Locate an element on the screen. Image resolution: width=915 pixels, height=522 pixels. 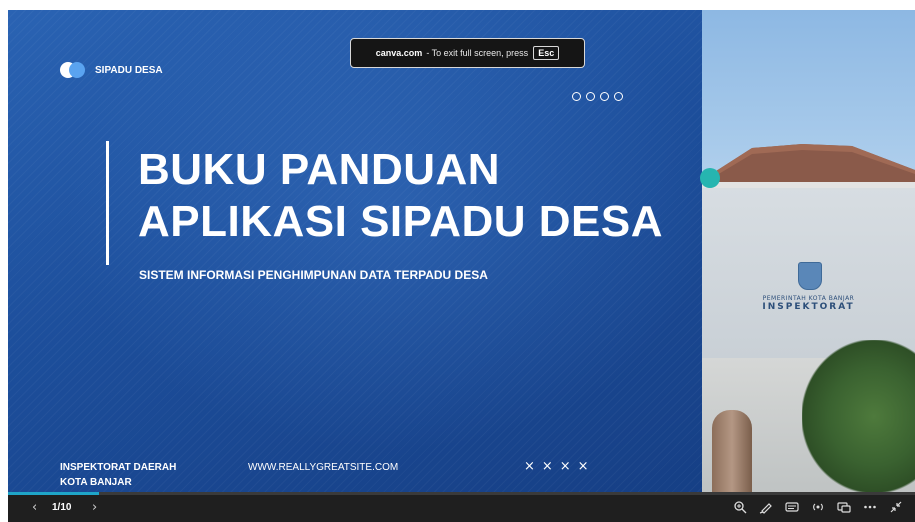
broadcast-icon is located at coordinates (818, 507).